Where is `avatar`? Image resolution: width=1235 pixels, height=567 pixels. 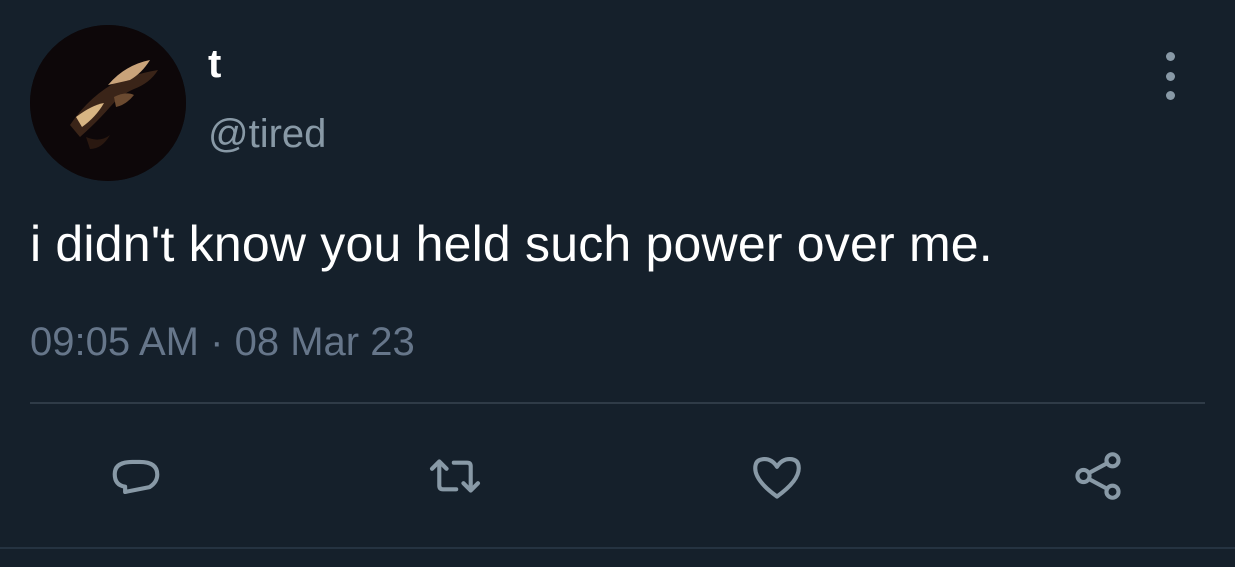 avatar is located at coordinates (108, 103).